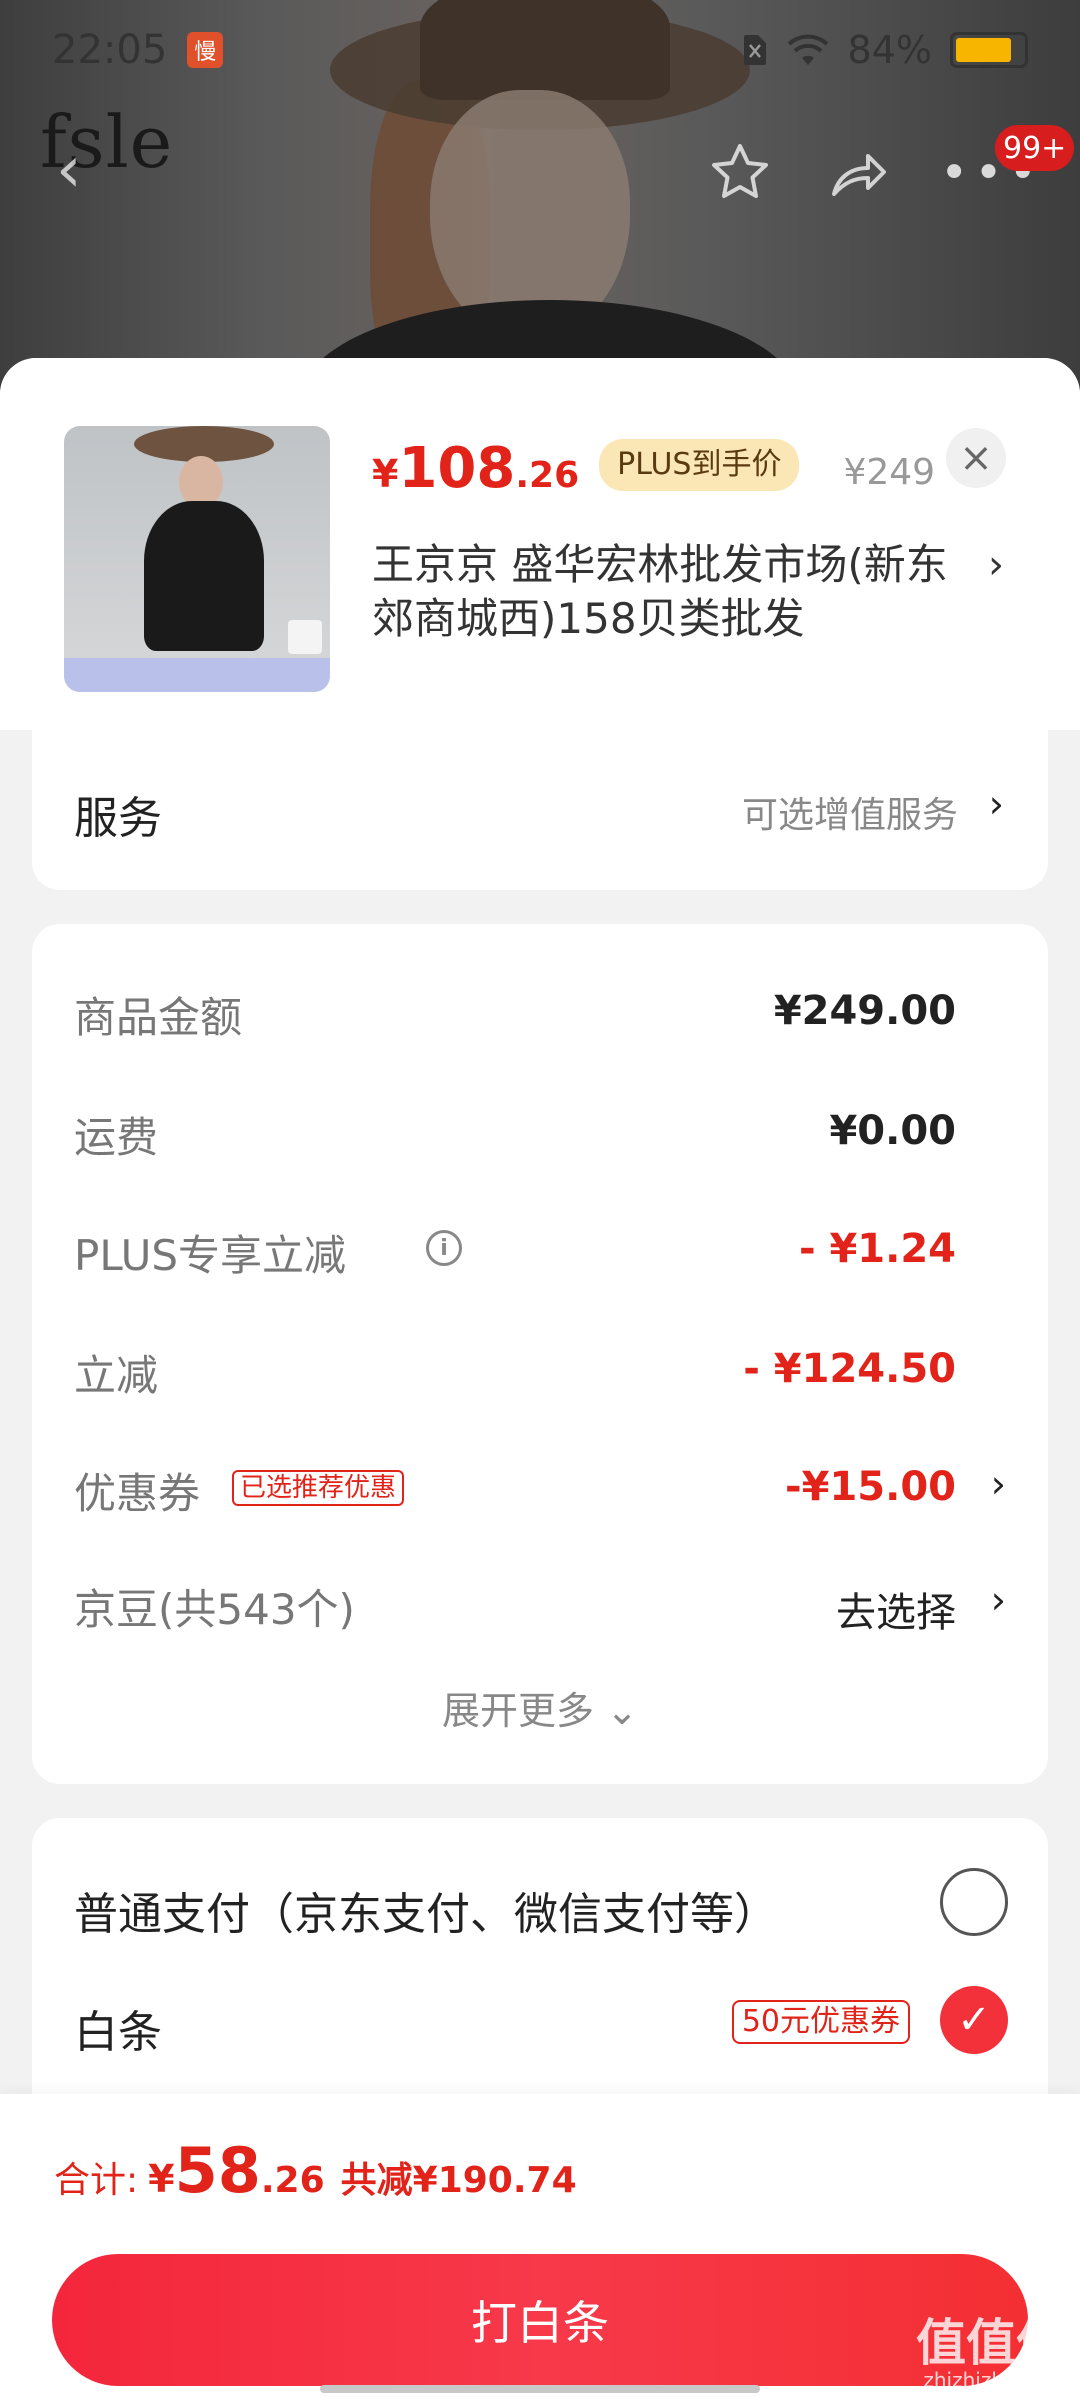 Image resolution: width=1080 pixels, height=2400 pixels. I want to click on amount-row-coupon: 优惠券 已选推荐优惠 -¥15.00 ›, so click(540, 1490).